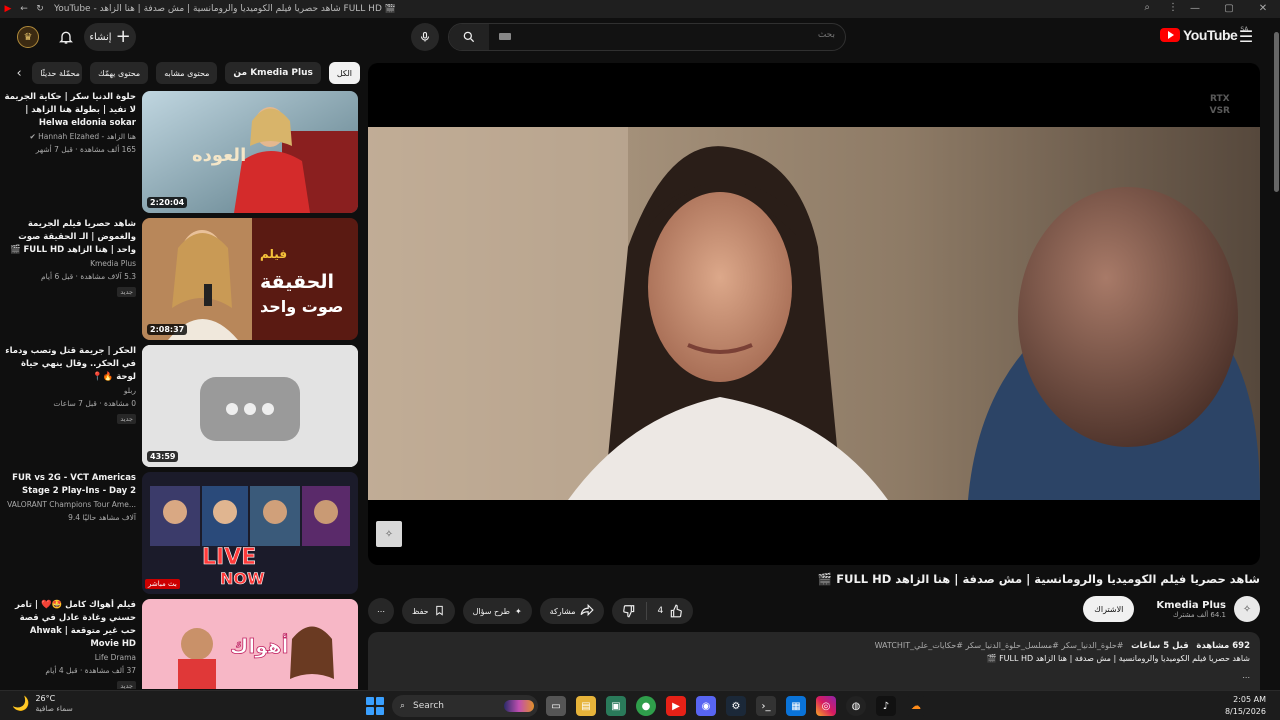 The image size is (1280, 720). Describe the element at coordinates (42, 704) in the screenshot. I see `weather-widget: 🌙 26°C سماء صافية` at that location.